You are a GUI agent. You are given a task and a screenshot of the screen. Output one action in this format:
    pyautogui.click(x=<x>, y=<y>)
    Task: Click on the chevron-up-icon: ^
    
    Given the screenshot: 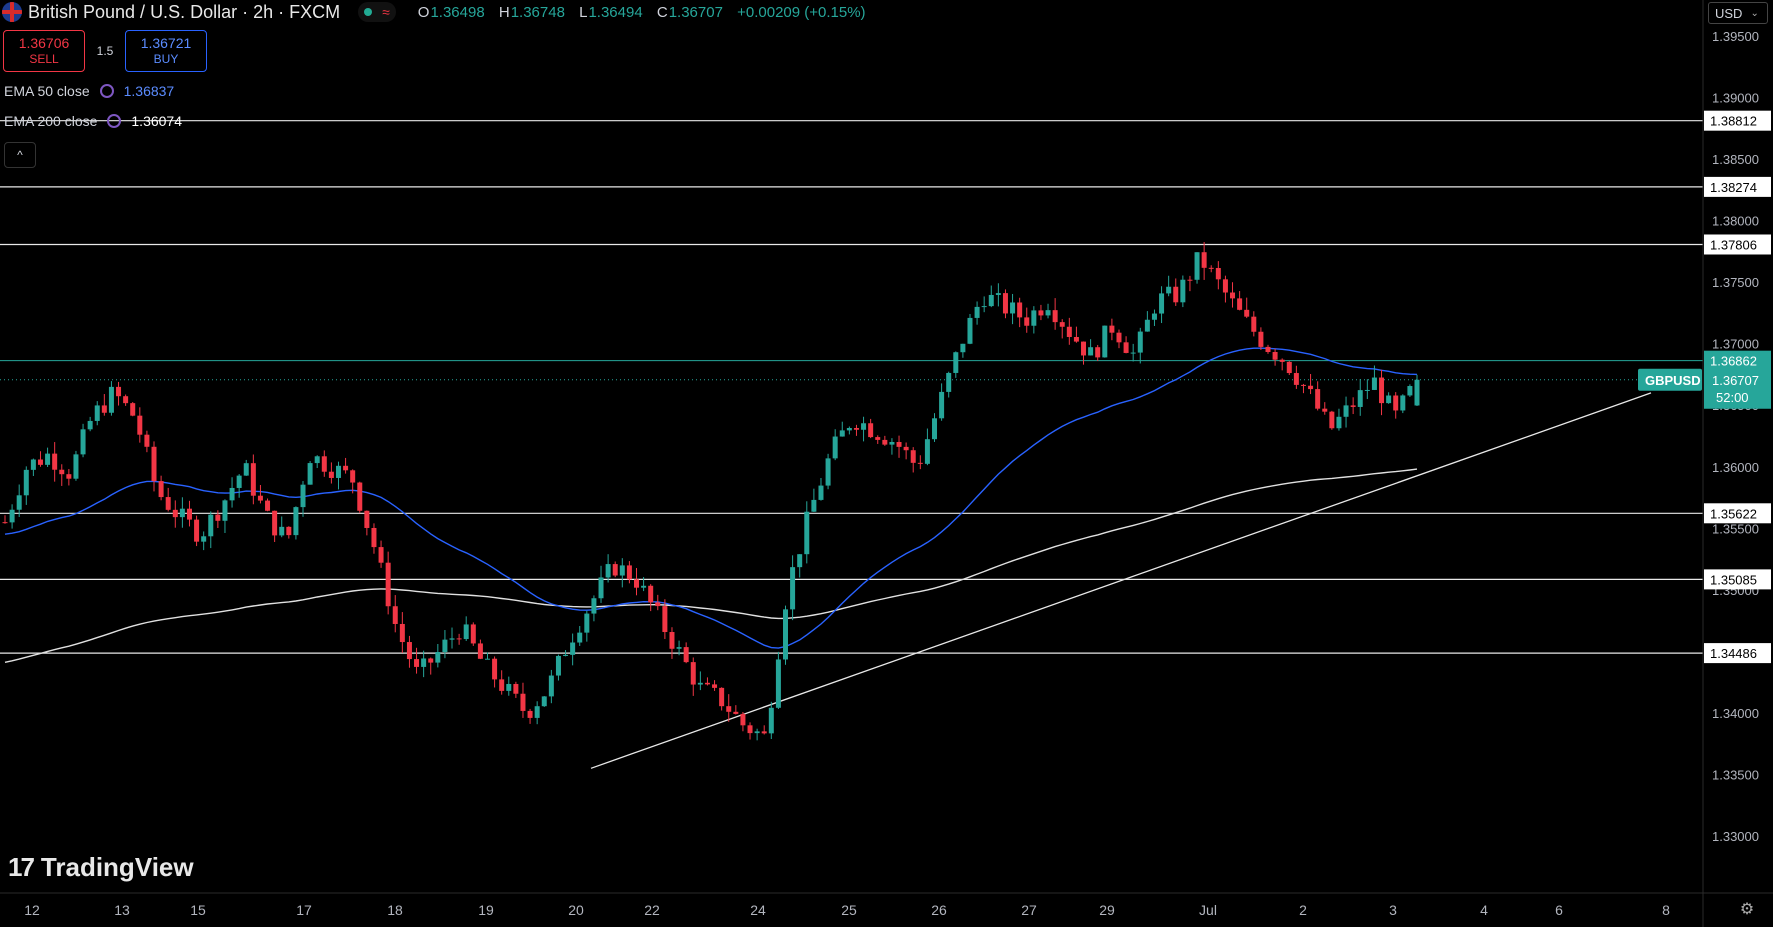 What is the action you would take?
    pyautogui.click(x=20, y=155)
    